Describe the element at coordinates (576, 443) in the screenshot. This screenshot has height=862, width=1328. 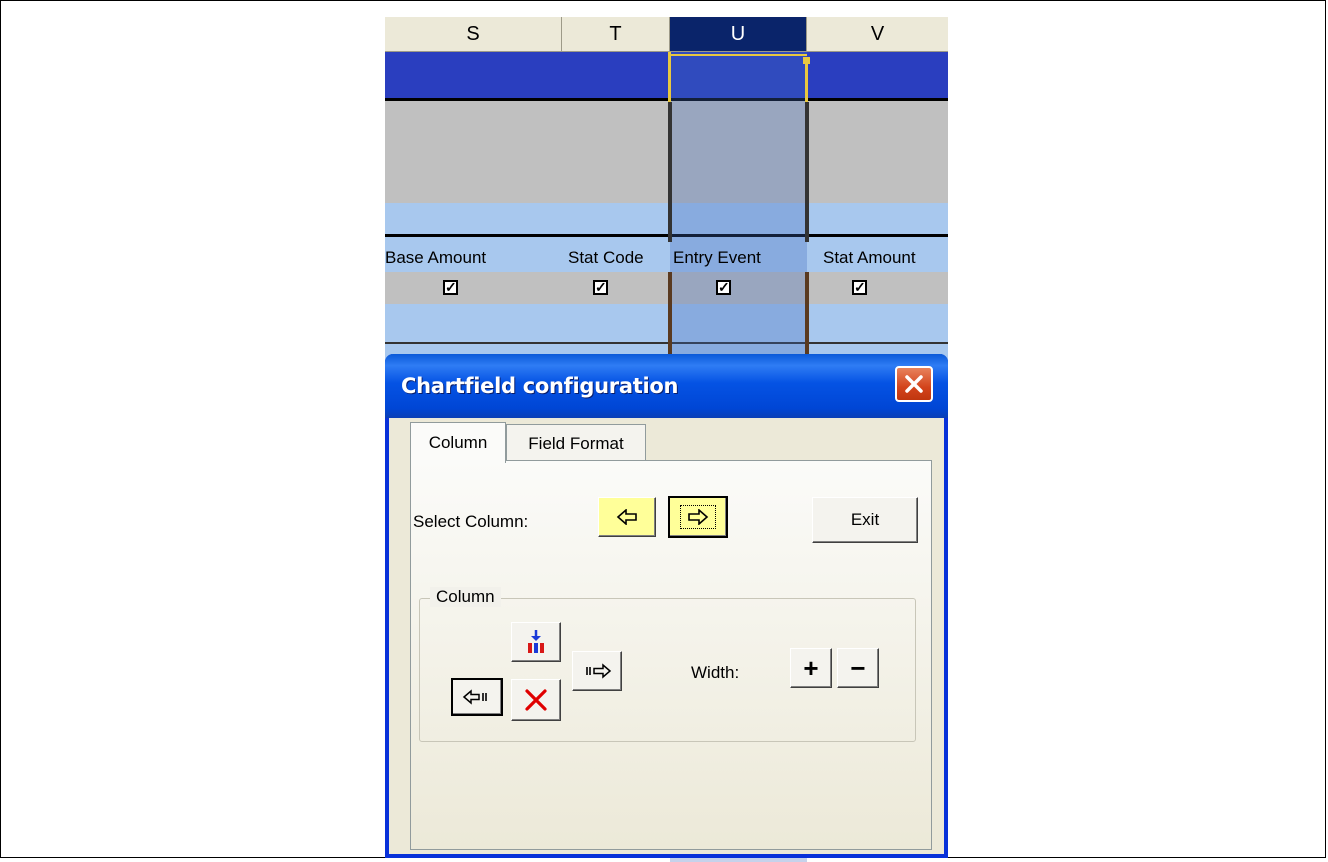
I see `tab-field-format: Field Format` at that location.